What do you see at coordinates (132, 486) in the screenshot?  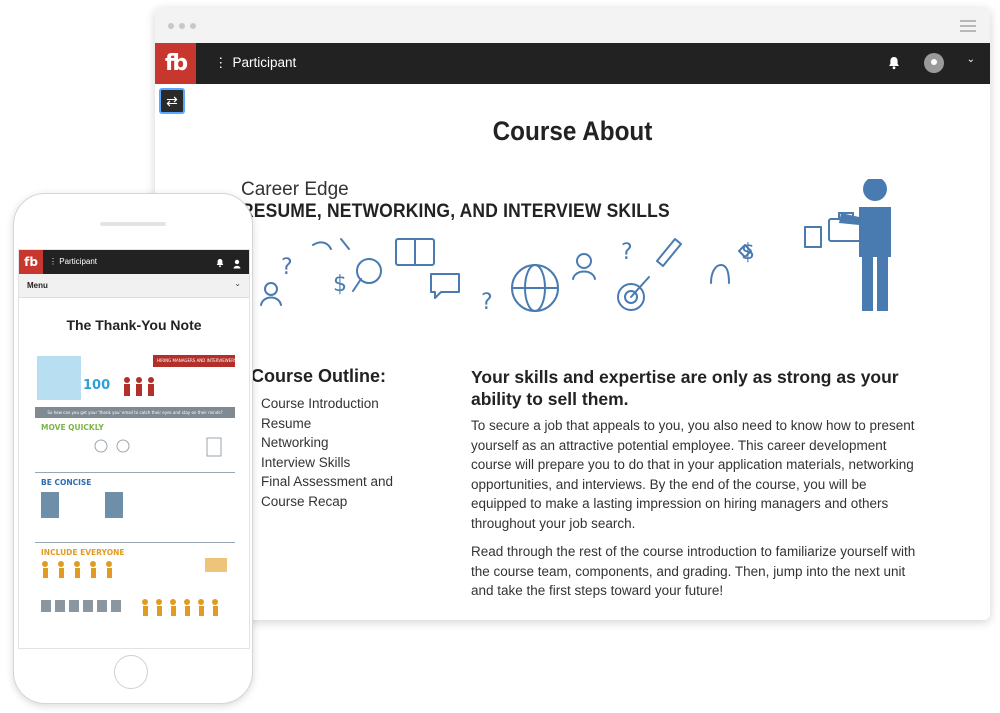 I see `infographic-art` at bounding box center [132, 486].